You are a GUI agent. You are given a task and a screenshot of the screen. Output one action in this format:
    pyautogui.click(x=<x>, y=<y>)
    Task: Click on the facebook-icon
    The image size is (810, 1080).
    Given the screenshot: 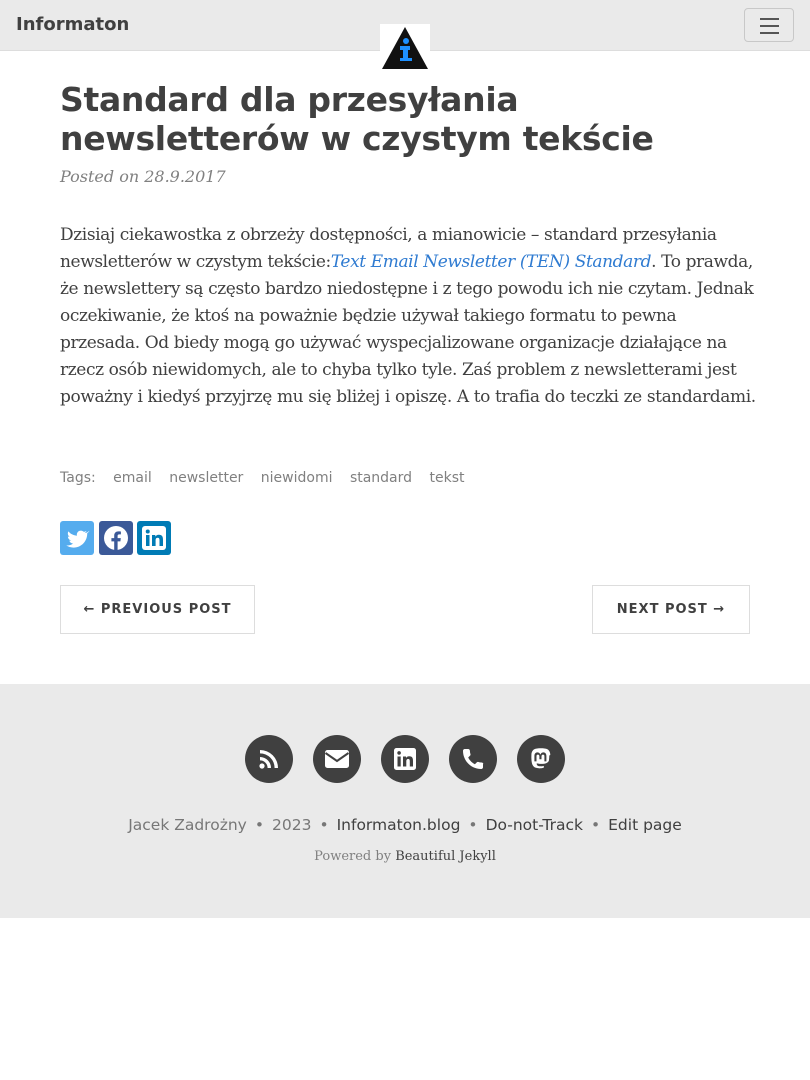 What is the action you would take?
    pyautogui.click(x=116, y=538)
    